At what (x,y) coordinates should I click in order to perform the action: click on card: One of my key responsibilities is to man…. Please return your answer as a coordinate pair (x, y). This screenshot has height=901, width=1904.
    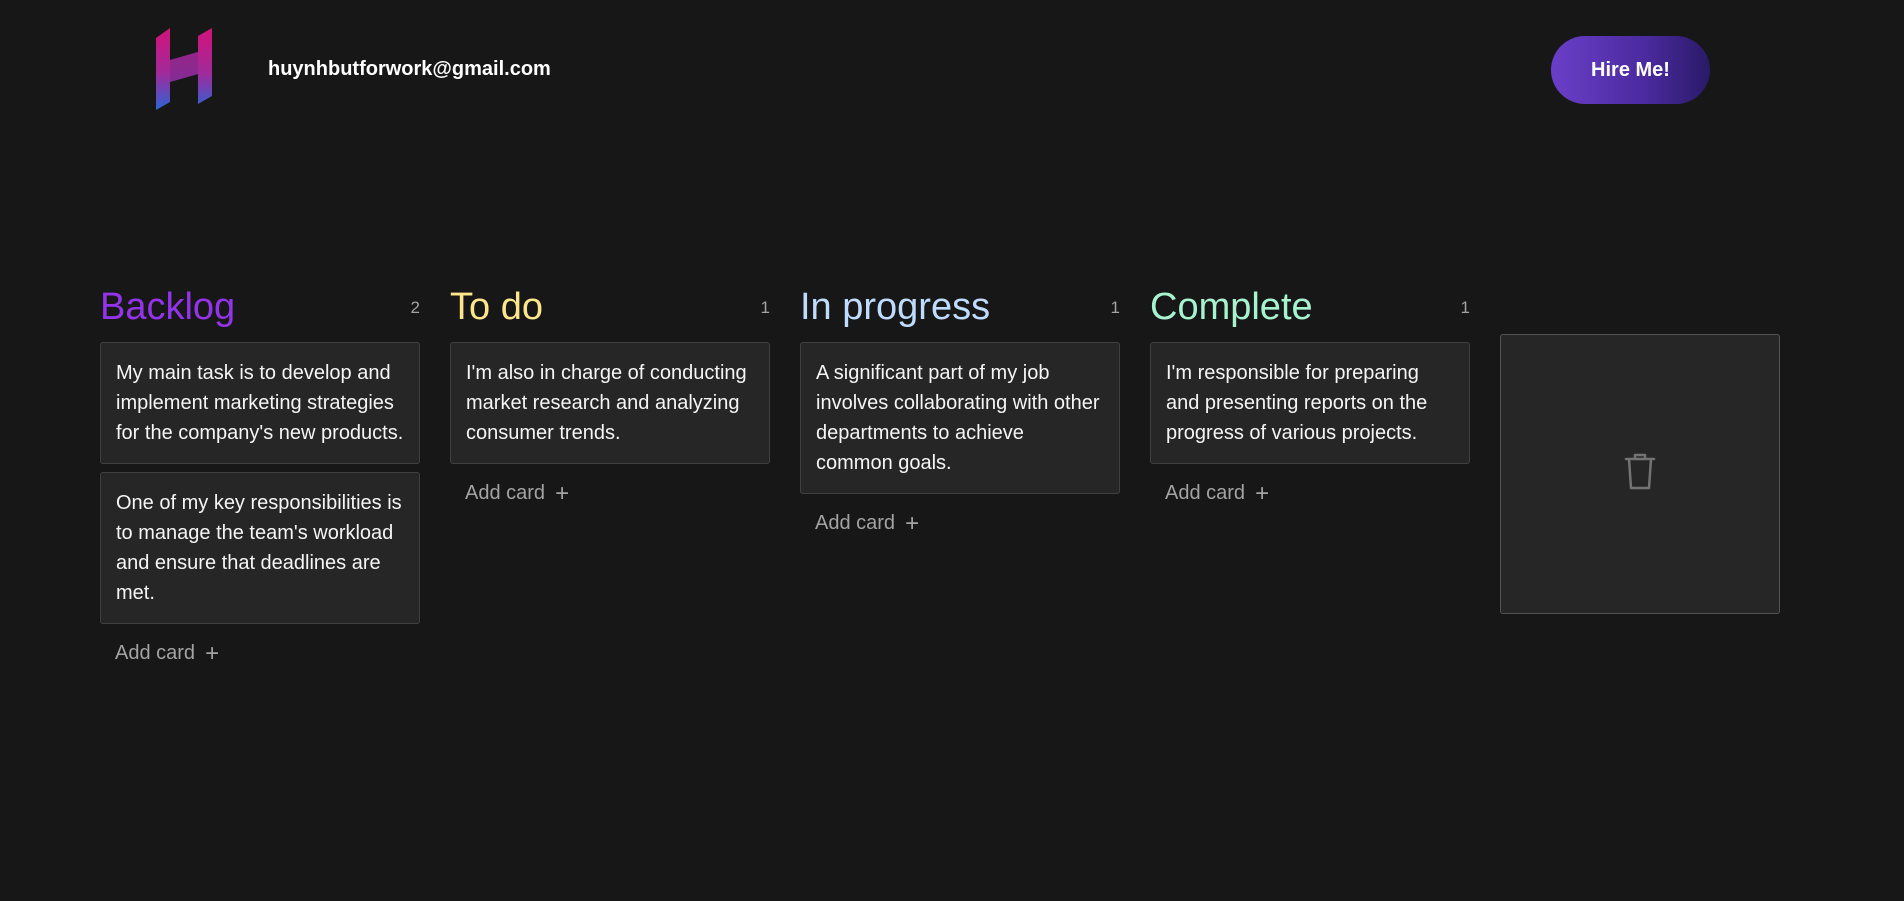
    Looking at the image, I should click on (260, 548).